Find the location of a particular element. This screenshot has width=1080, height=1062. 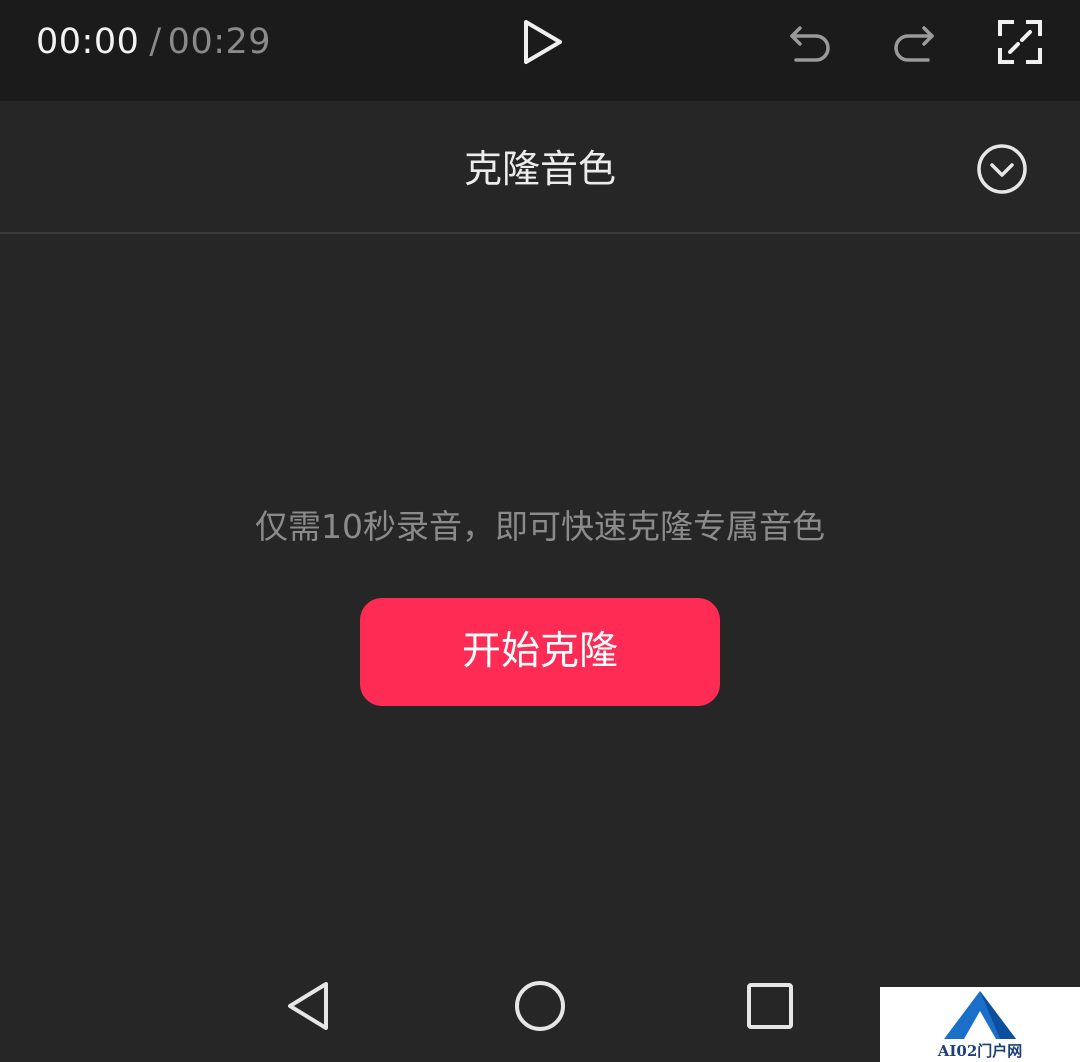

clone-hint-text: 仅需10秒录音，即可快速克隆专属音色 is located at coordinates (540, 526).